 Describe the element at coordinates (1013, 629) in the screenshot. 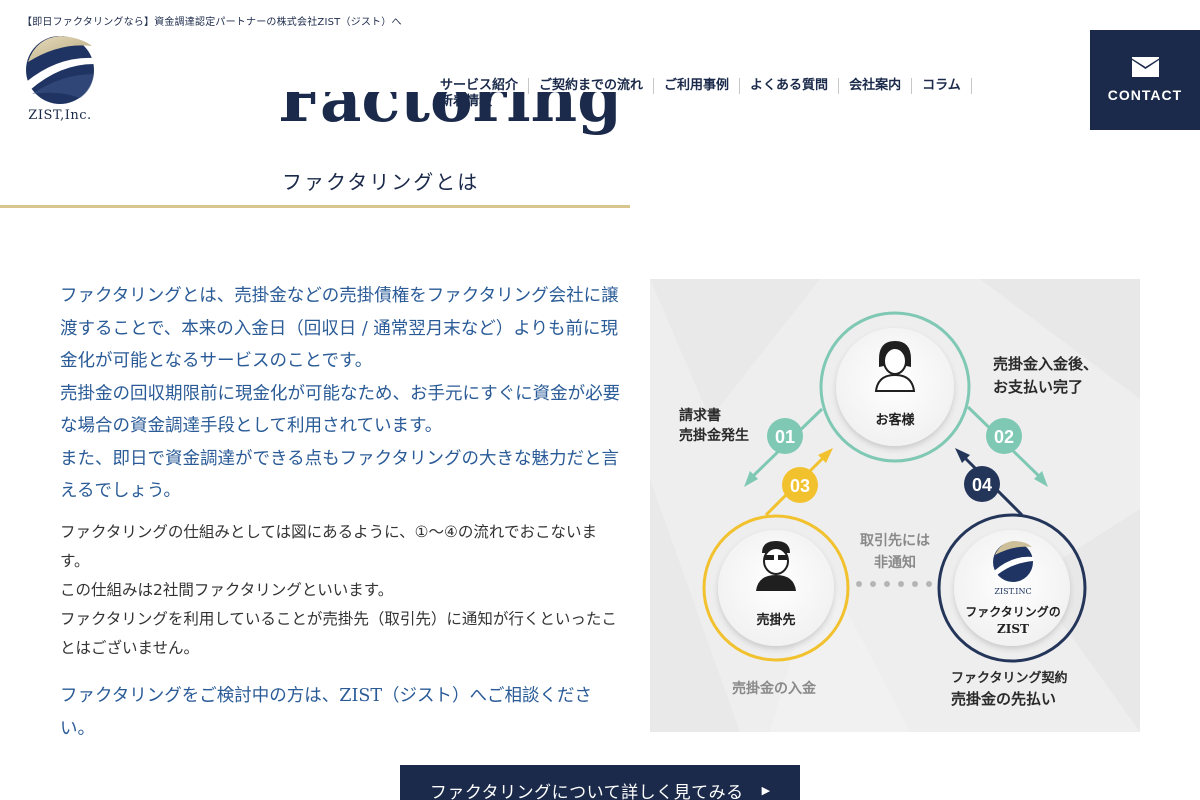

I see `zist-label-line2: ZIST` at that location.